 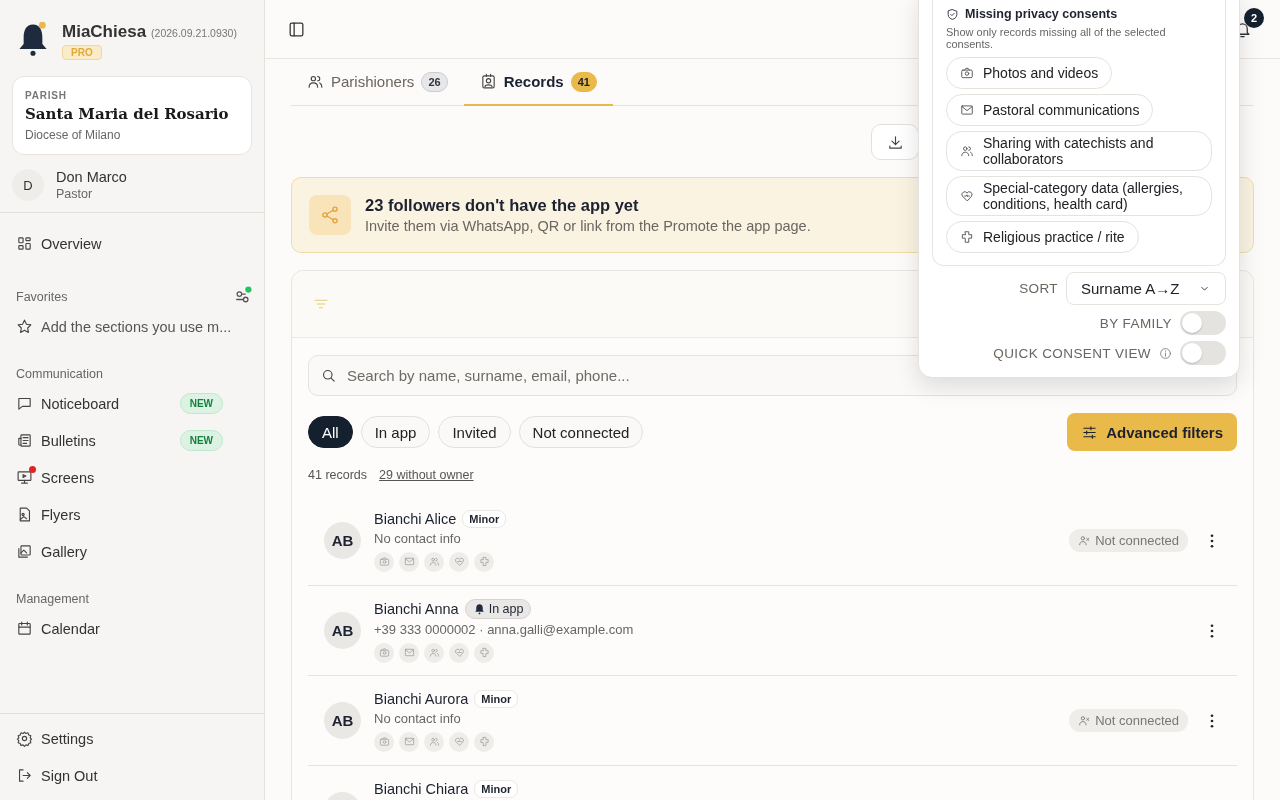 What do you see at coordinates (421, 698) in the screenshot?
I see `record-name: Bianchi Aurora` at bounding box center [421, 698].